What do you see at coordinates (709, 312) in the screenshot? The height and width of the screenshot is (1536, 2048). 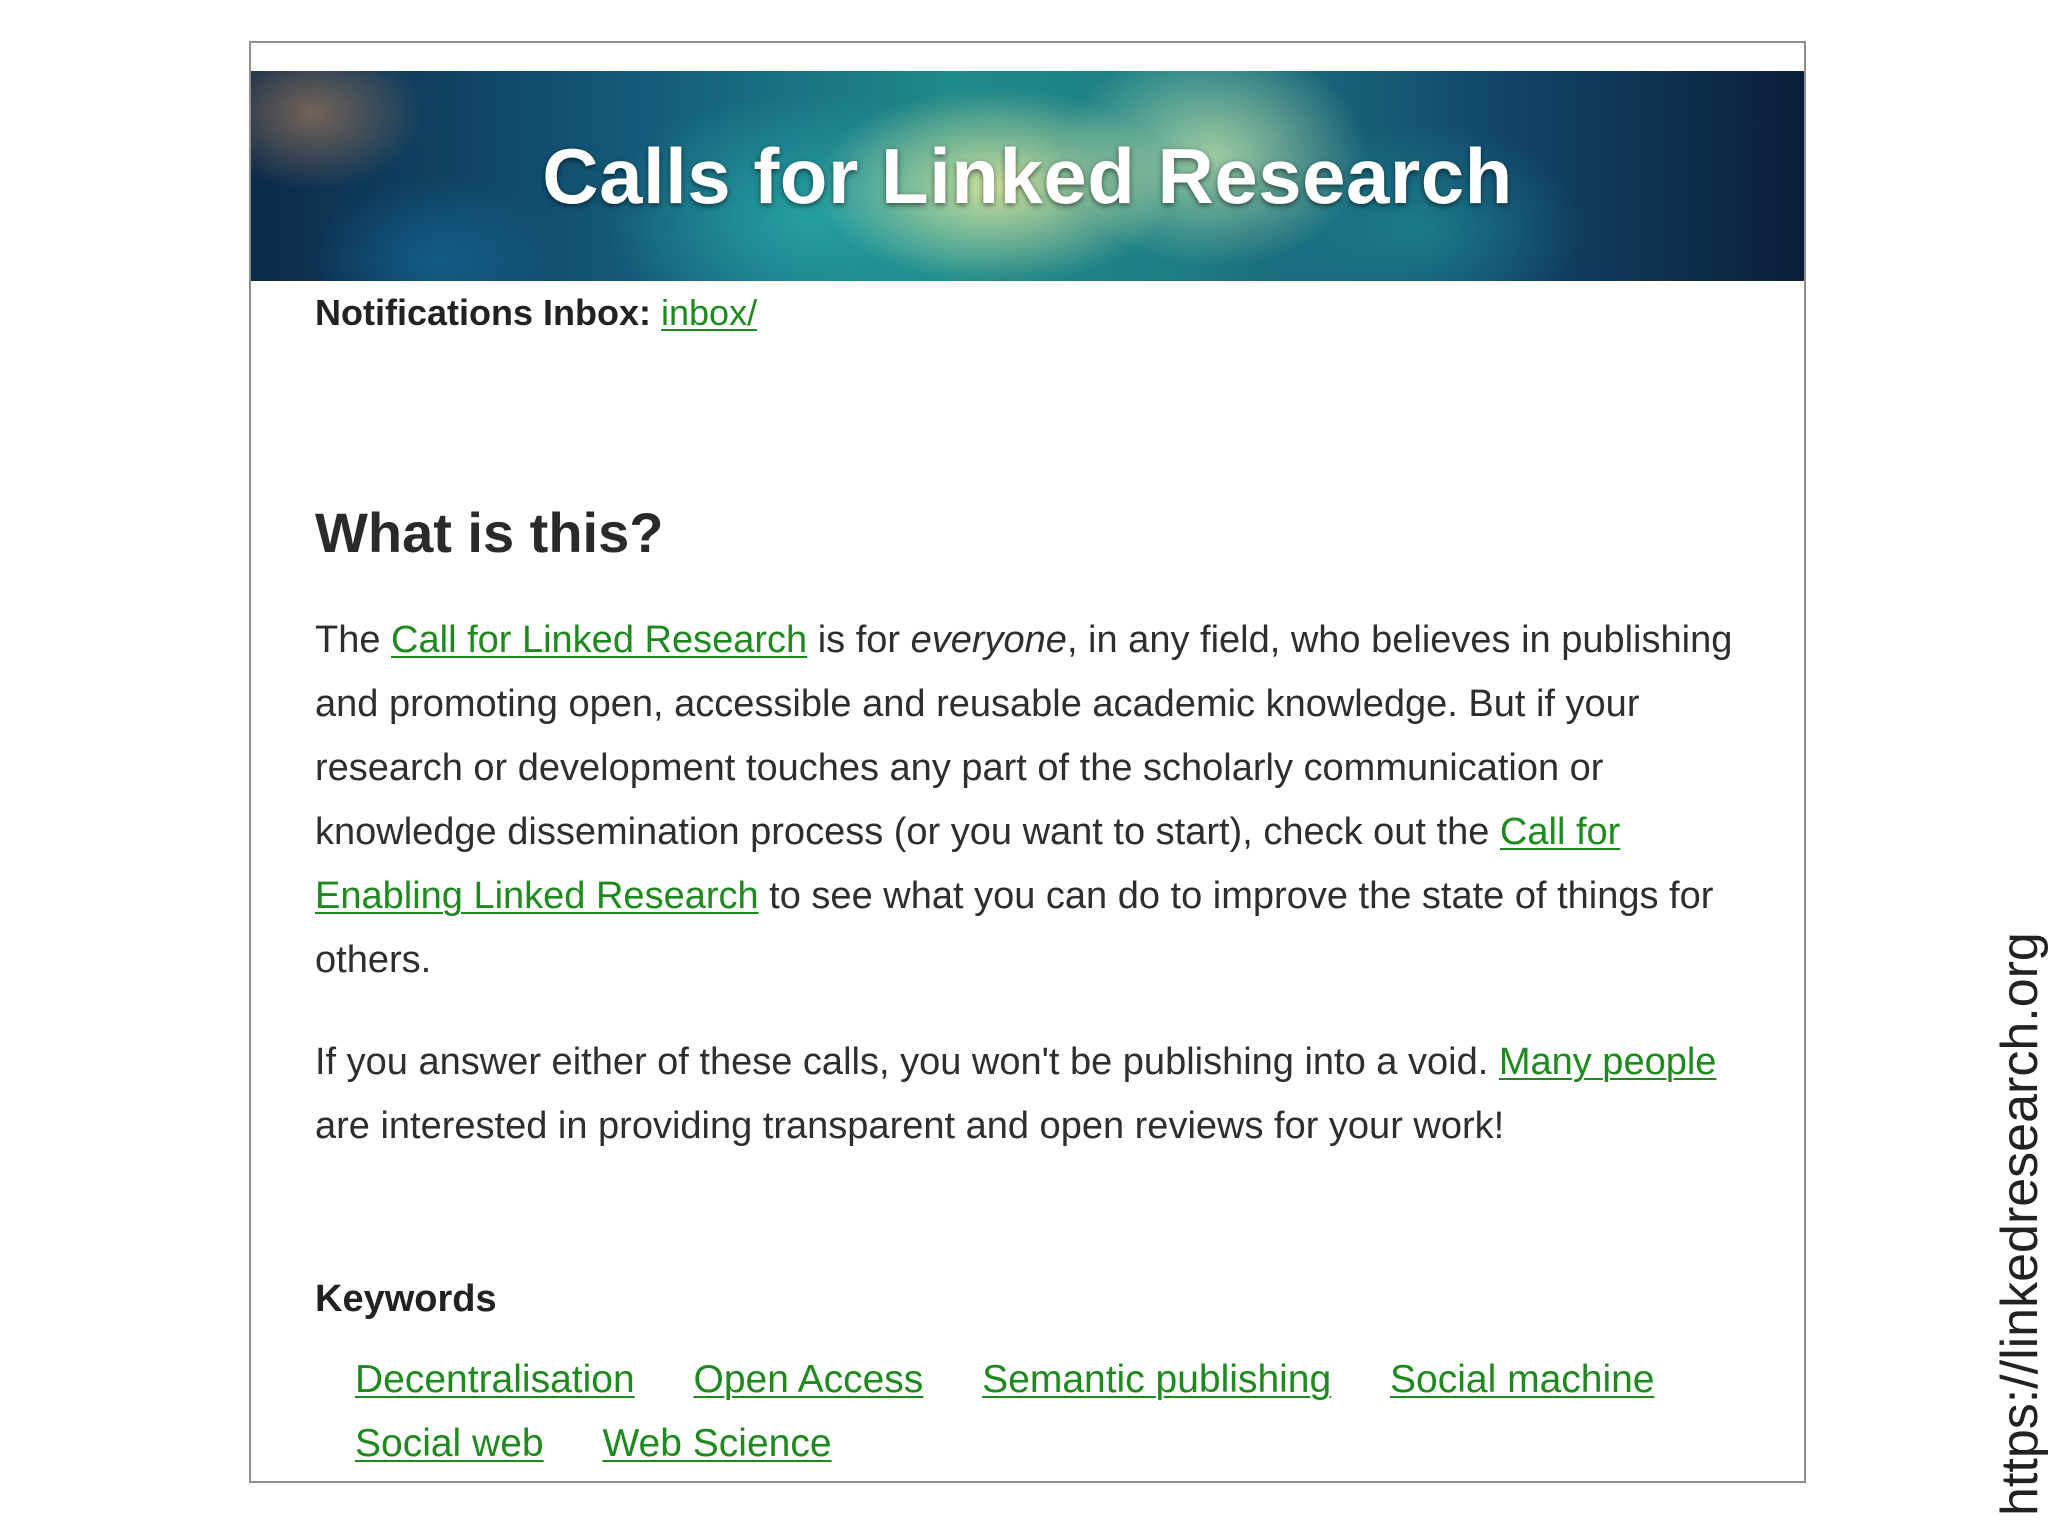 I see `inbox-link: inbox/` at bounding box center [709, 312].